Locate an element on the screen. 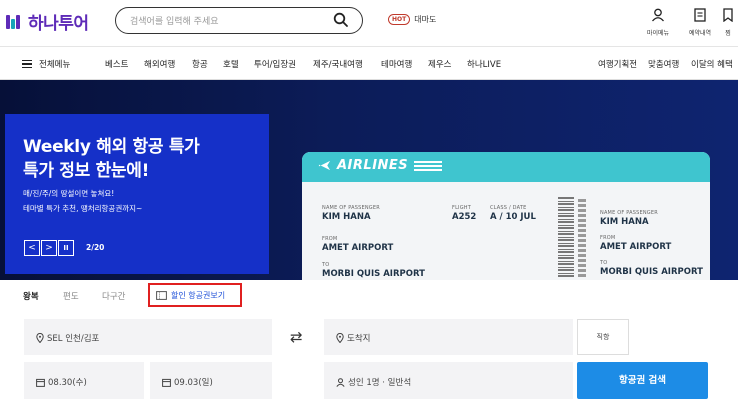 Image resolution: width=738 pixels, height=417 pixels. tab-round-trip: 왕복 is located at coordinates (31, 296).